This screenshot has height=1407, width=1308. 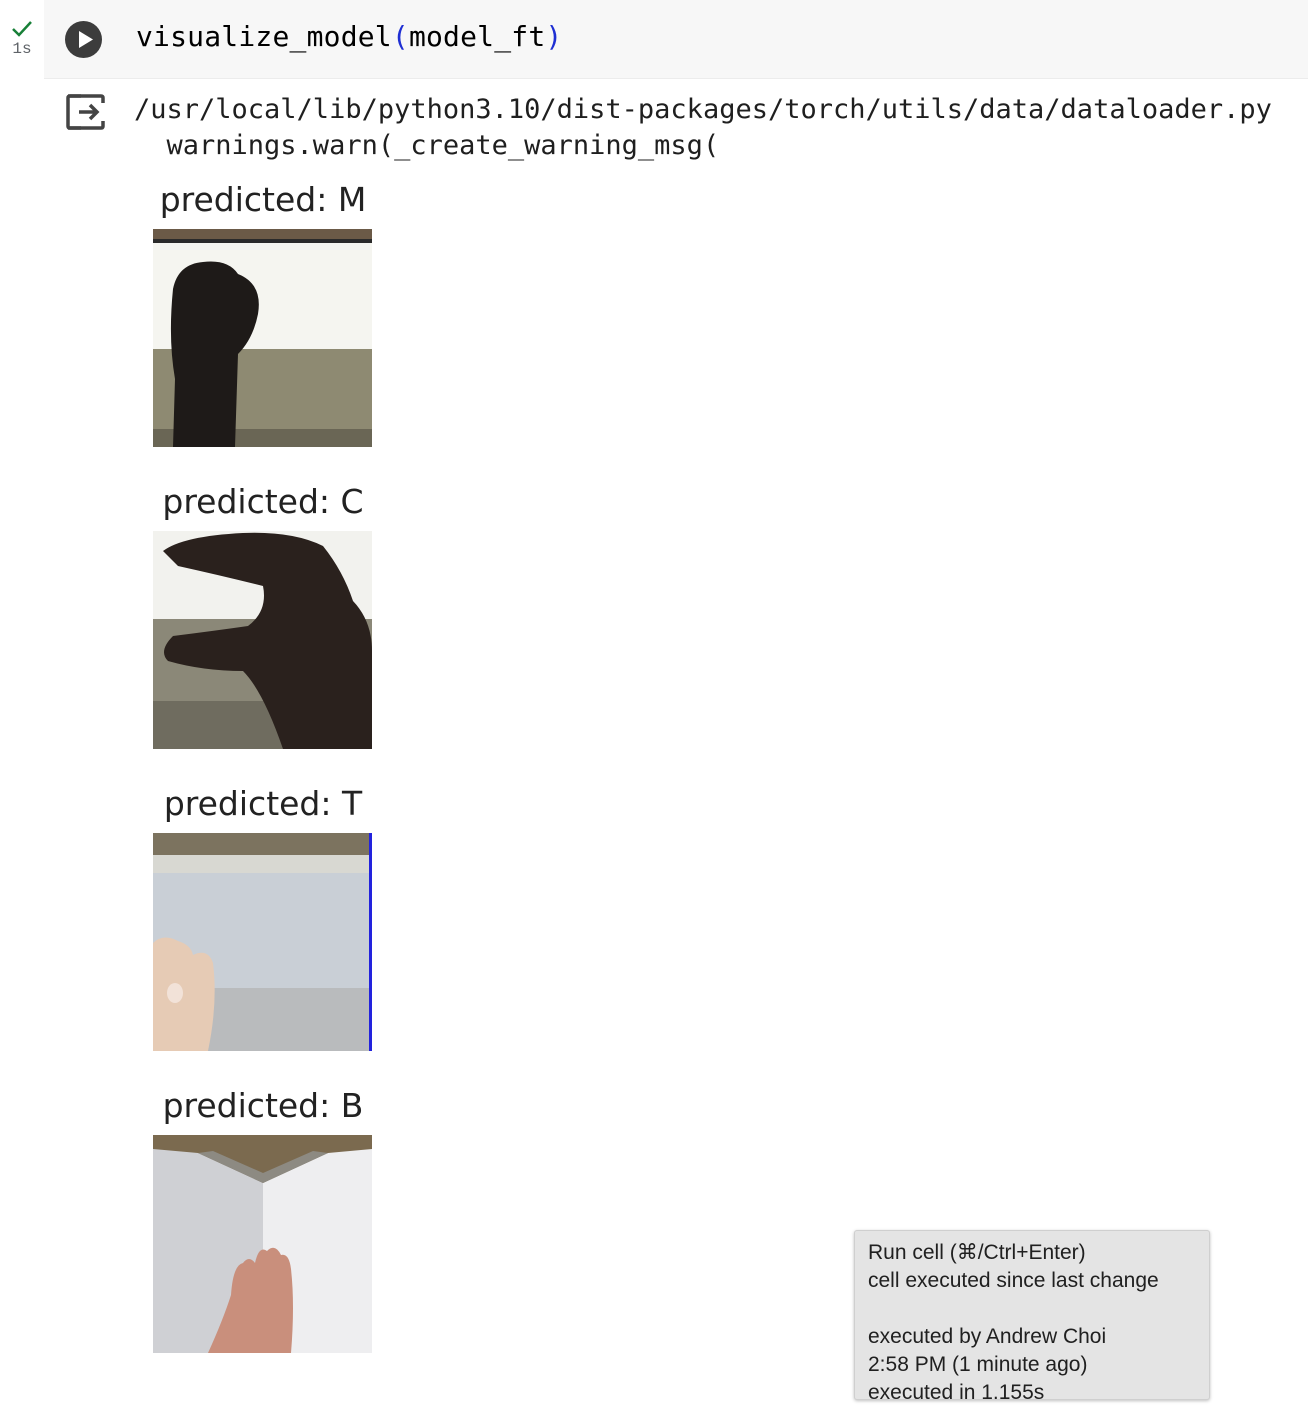 I want to click on run-cell-button, so click(x=83, y=39).